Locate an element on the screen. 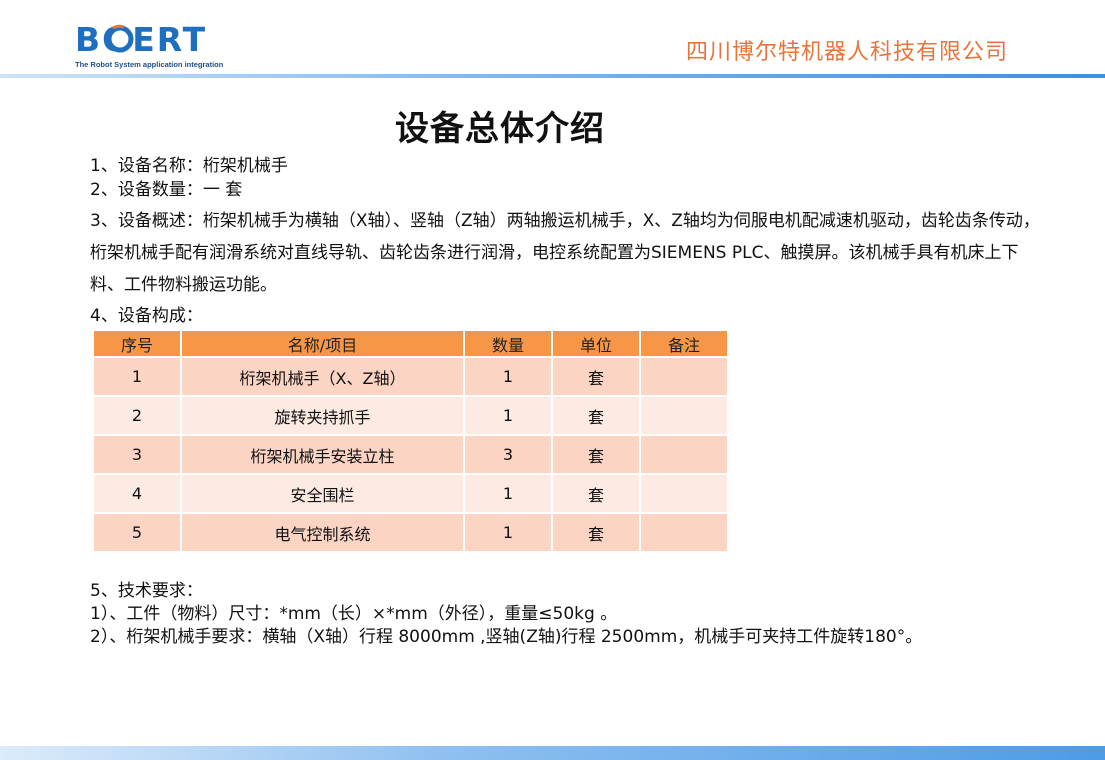 This screenshot has width=1105, height=760. cell-serial: 1 is located at coordinates (137, 376).